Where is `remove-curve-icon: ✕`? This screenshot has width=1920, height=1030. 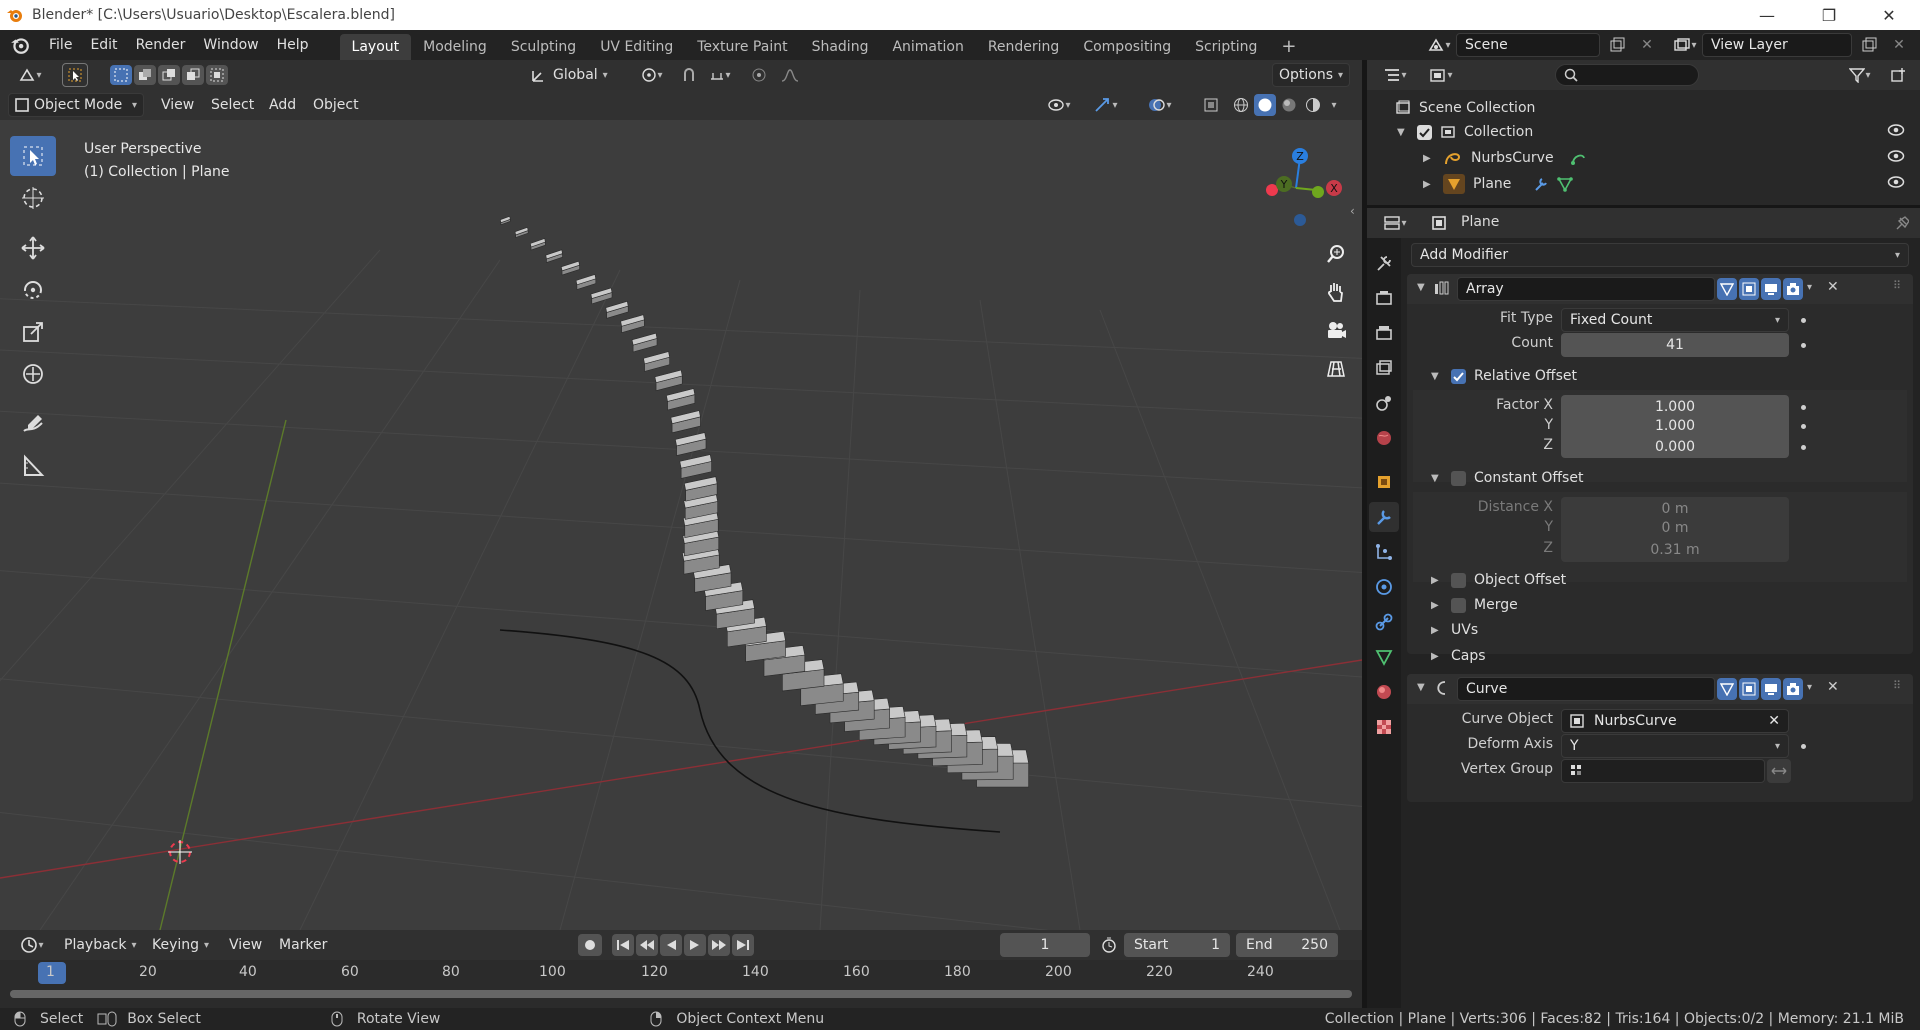 remove-curve-icon: ✕ is located at coordinates (1833, 687).